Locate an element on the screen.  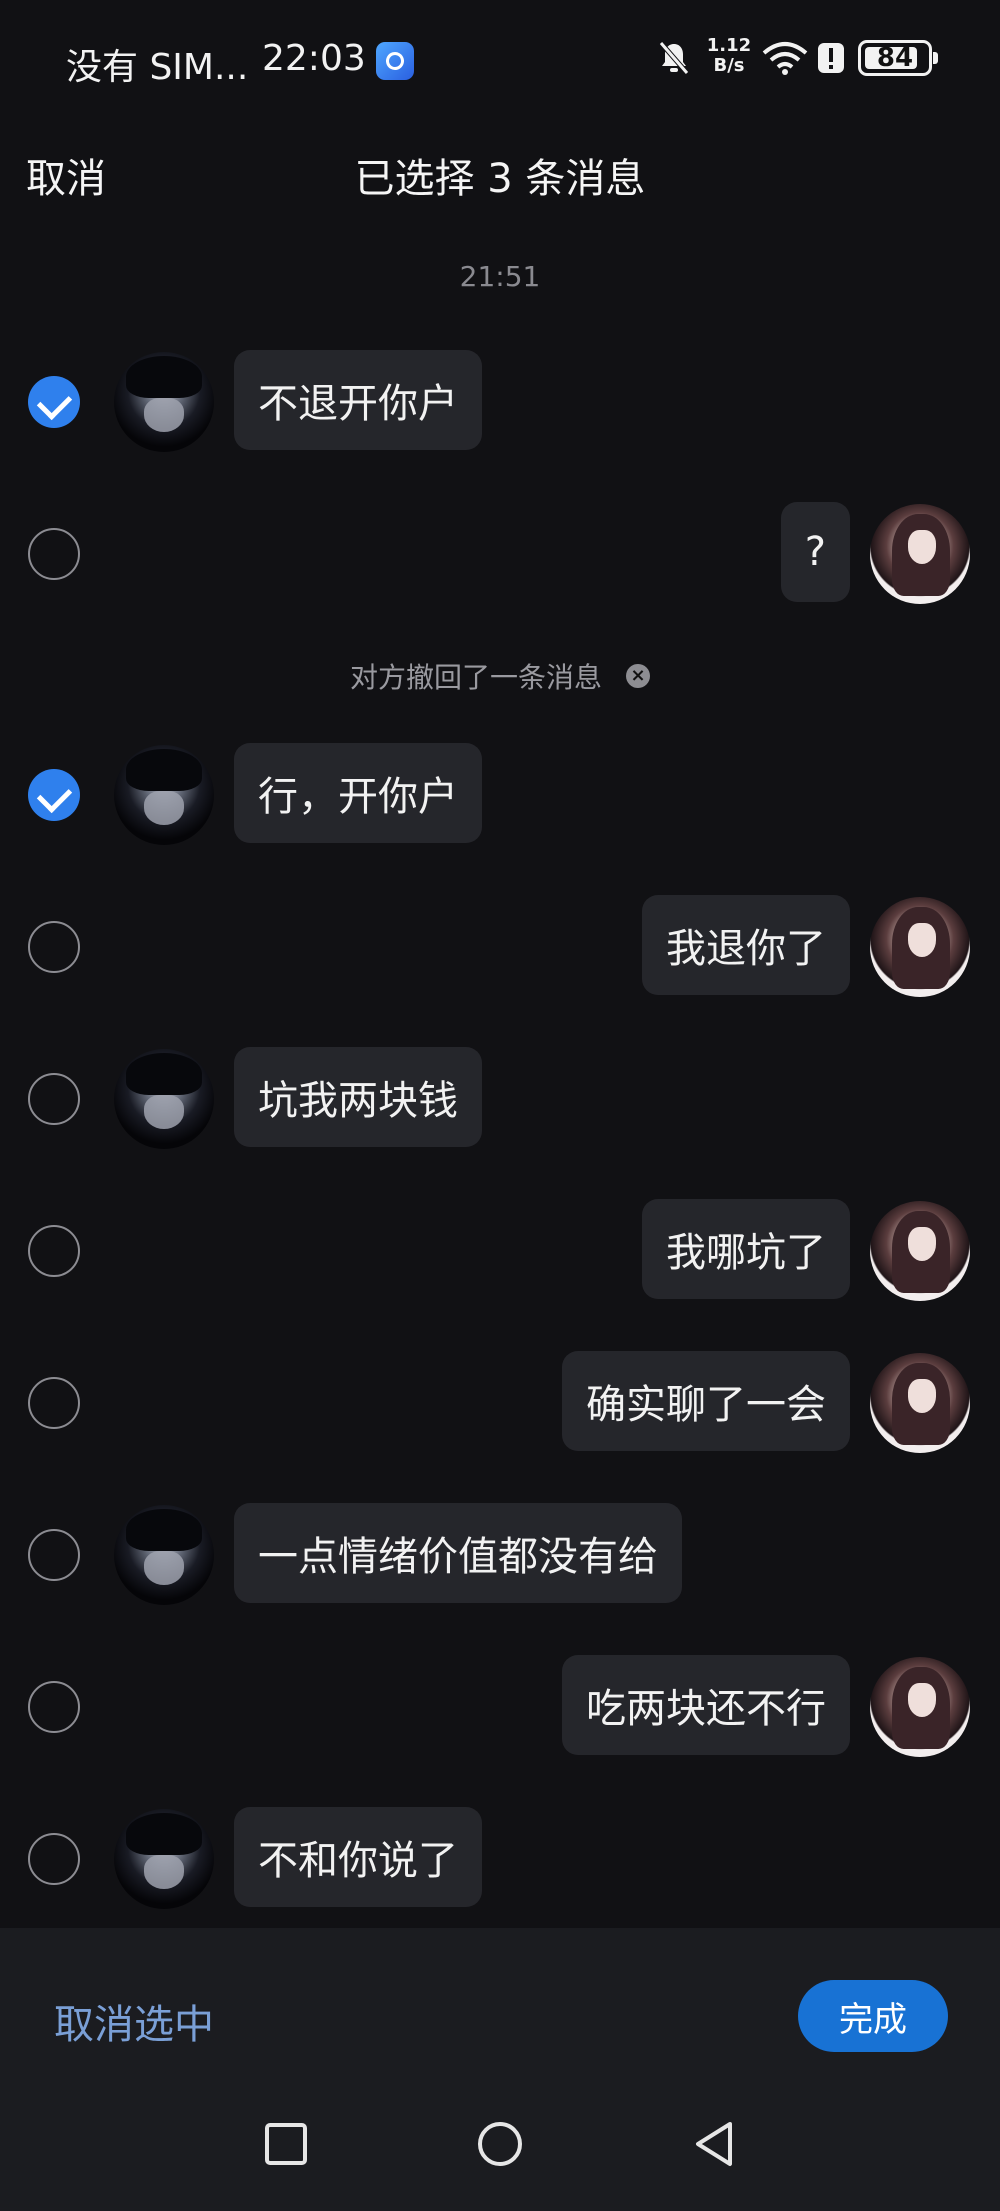
back-triangle-icon is located at coordinates (714, 2144).